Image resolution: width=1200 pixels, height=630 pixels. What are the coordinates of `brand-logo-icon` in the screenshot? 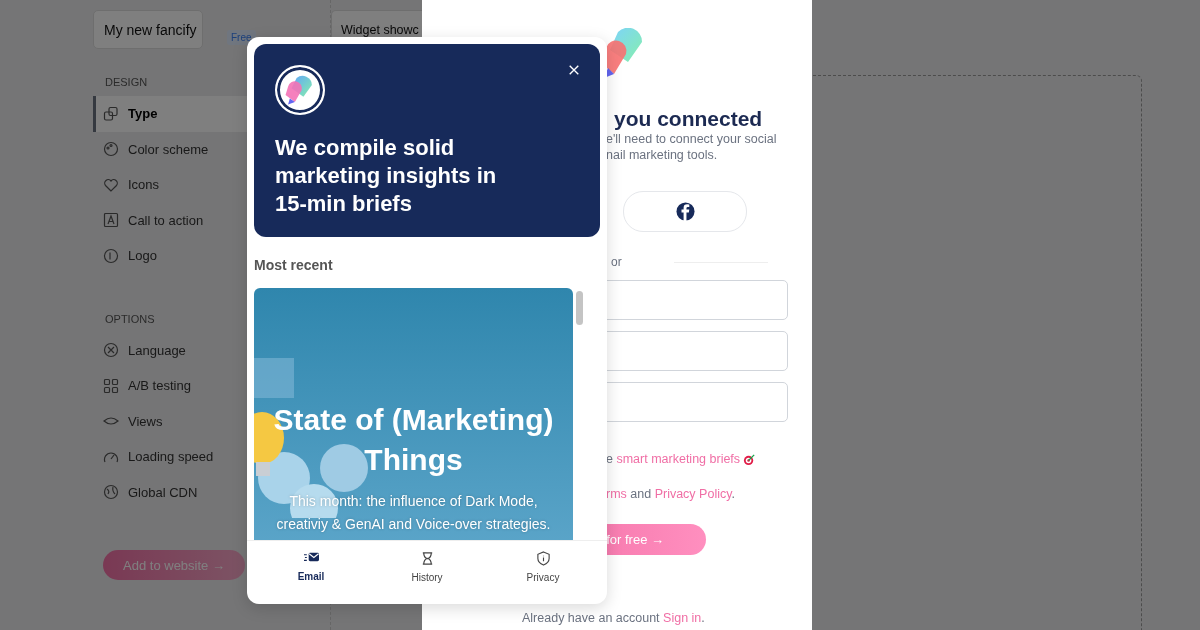 It's located at (300, 90).